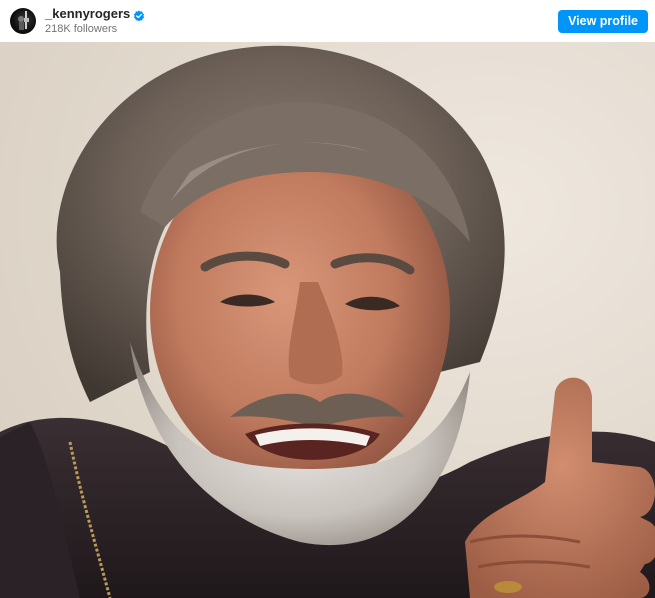 This screenshot has height=598, width=655. I want to click on username-row: _kennyrogers, so click(95, 14).